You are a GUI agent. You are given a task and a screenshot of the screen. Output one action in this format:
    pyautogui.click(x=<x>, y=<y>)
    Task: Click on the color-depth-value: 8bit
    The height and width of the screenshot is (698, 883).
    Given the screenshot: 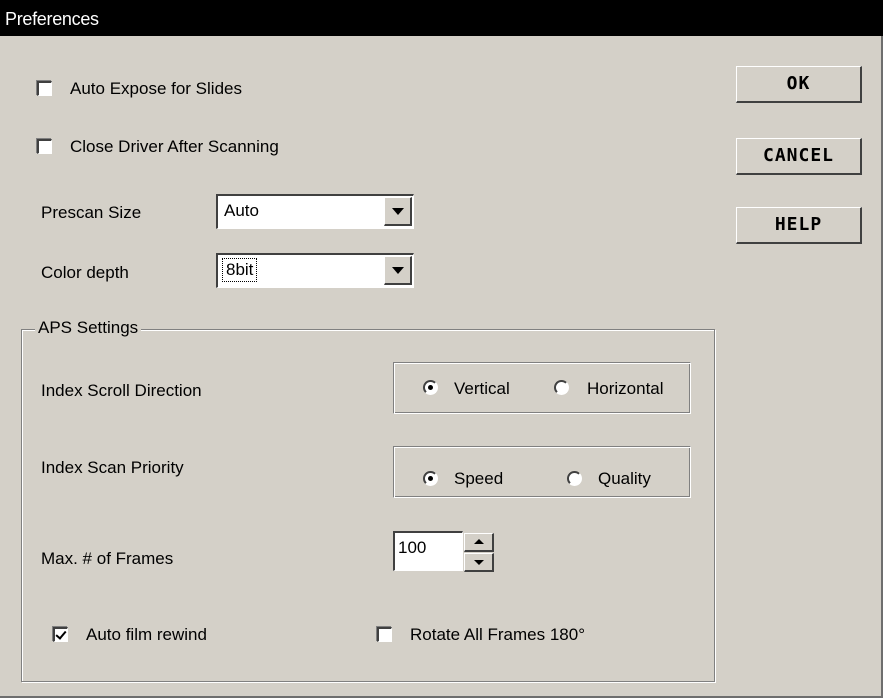 What is the action you would take?
    pyautogui.click(x=239, y=270)
    